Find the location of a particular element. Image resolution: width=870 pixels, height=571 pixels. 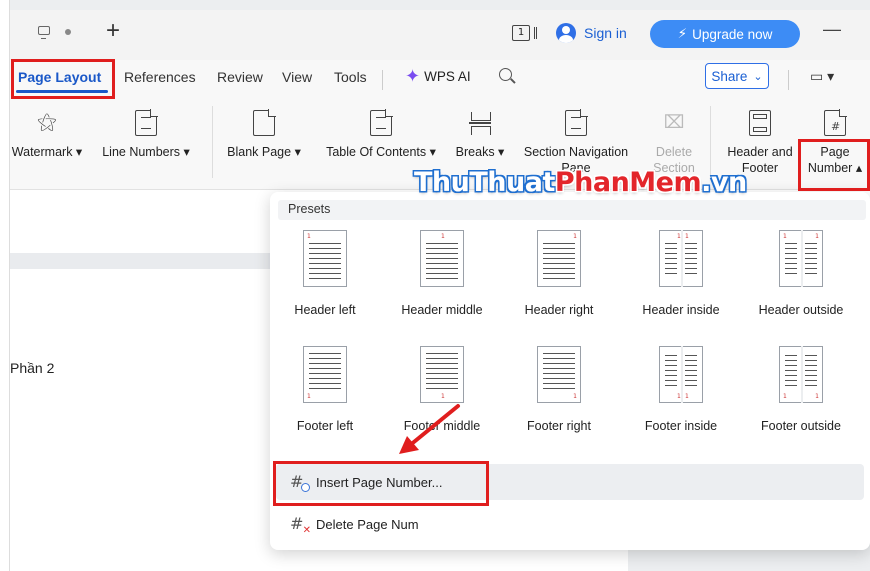

line-numbers-label: Line Numbers ▾ is located at coordinates (146, 152).